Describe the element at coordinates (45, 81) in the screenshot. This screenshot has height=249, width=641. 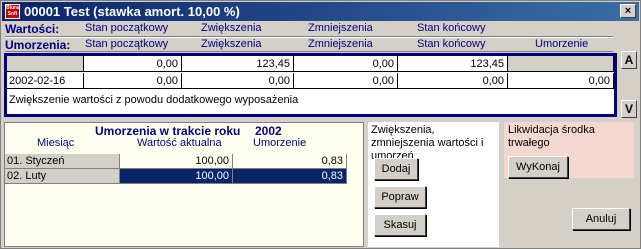
I see `grid-cell-date: 2002-02-16` at that location.